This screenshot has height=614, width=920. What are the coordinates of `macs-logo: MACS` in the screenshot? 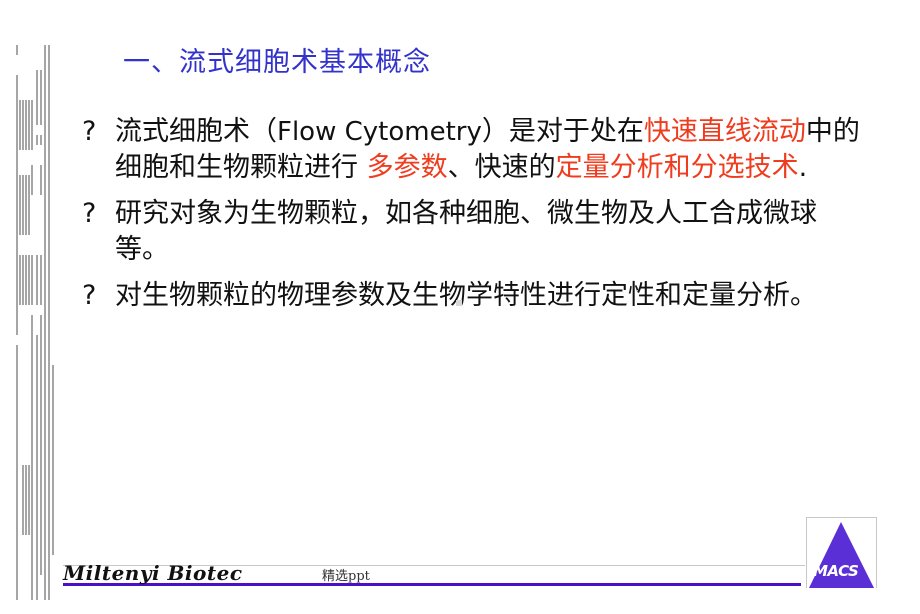 It's located at (841, 552).